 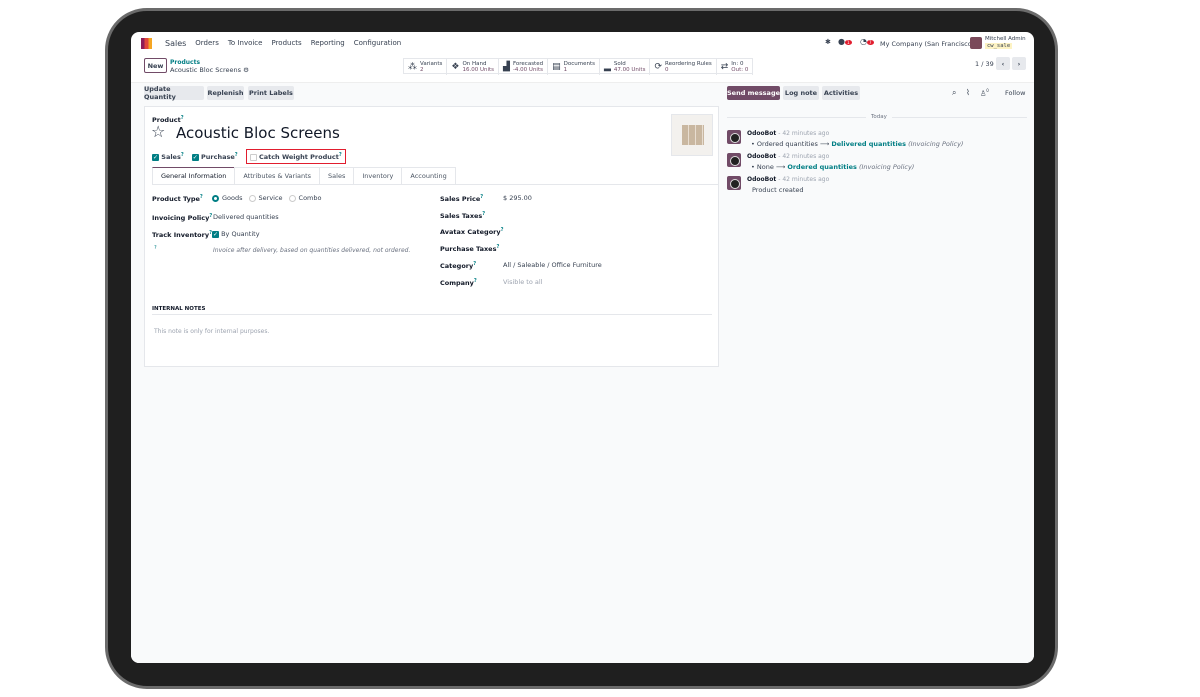 I want to click on variants-icon: ⁂, so click(x=412, y=67).